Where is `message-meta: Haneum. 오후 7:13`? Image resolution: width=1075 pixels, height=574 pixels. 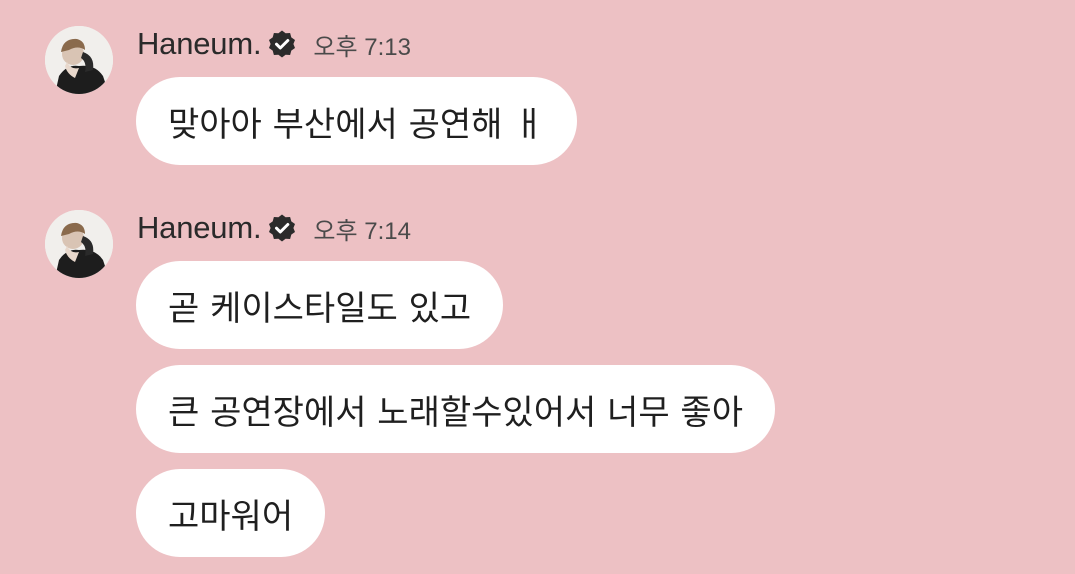 message-meta: Haneum. 오후 7:13 is located at coordinates (274, 44).